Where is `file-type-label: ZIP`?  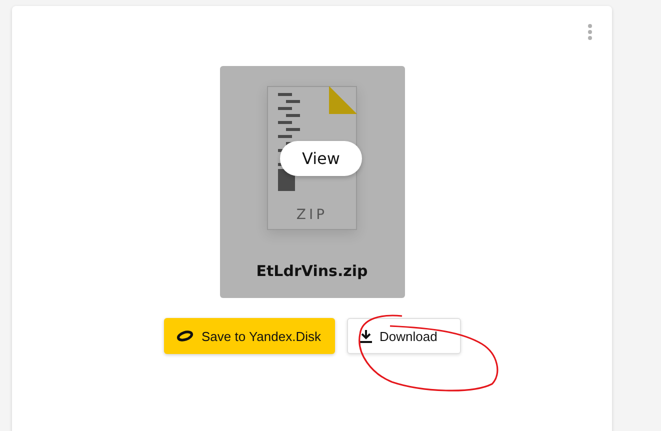
file-type-label: ZIP is located at coordinates (312, 215).